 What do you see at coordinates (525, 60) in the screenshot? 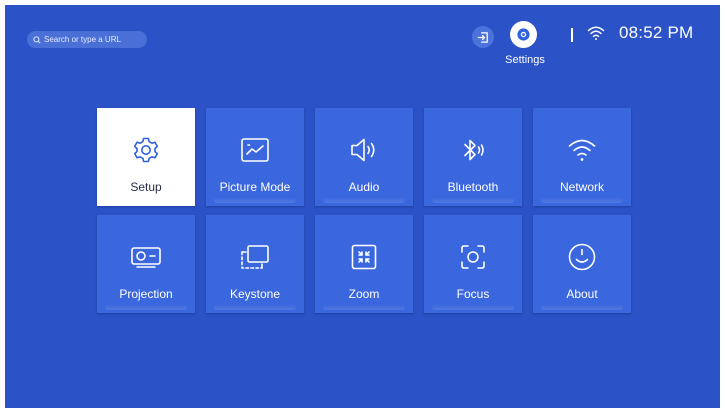
I see `settings-label: Settings` at bounding box center [525, 60].